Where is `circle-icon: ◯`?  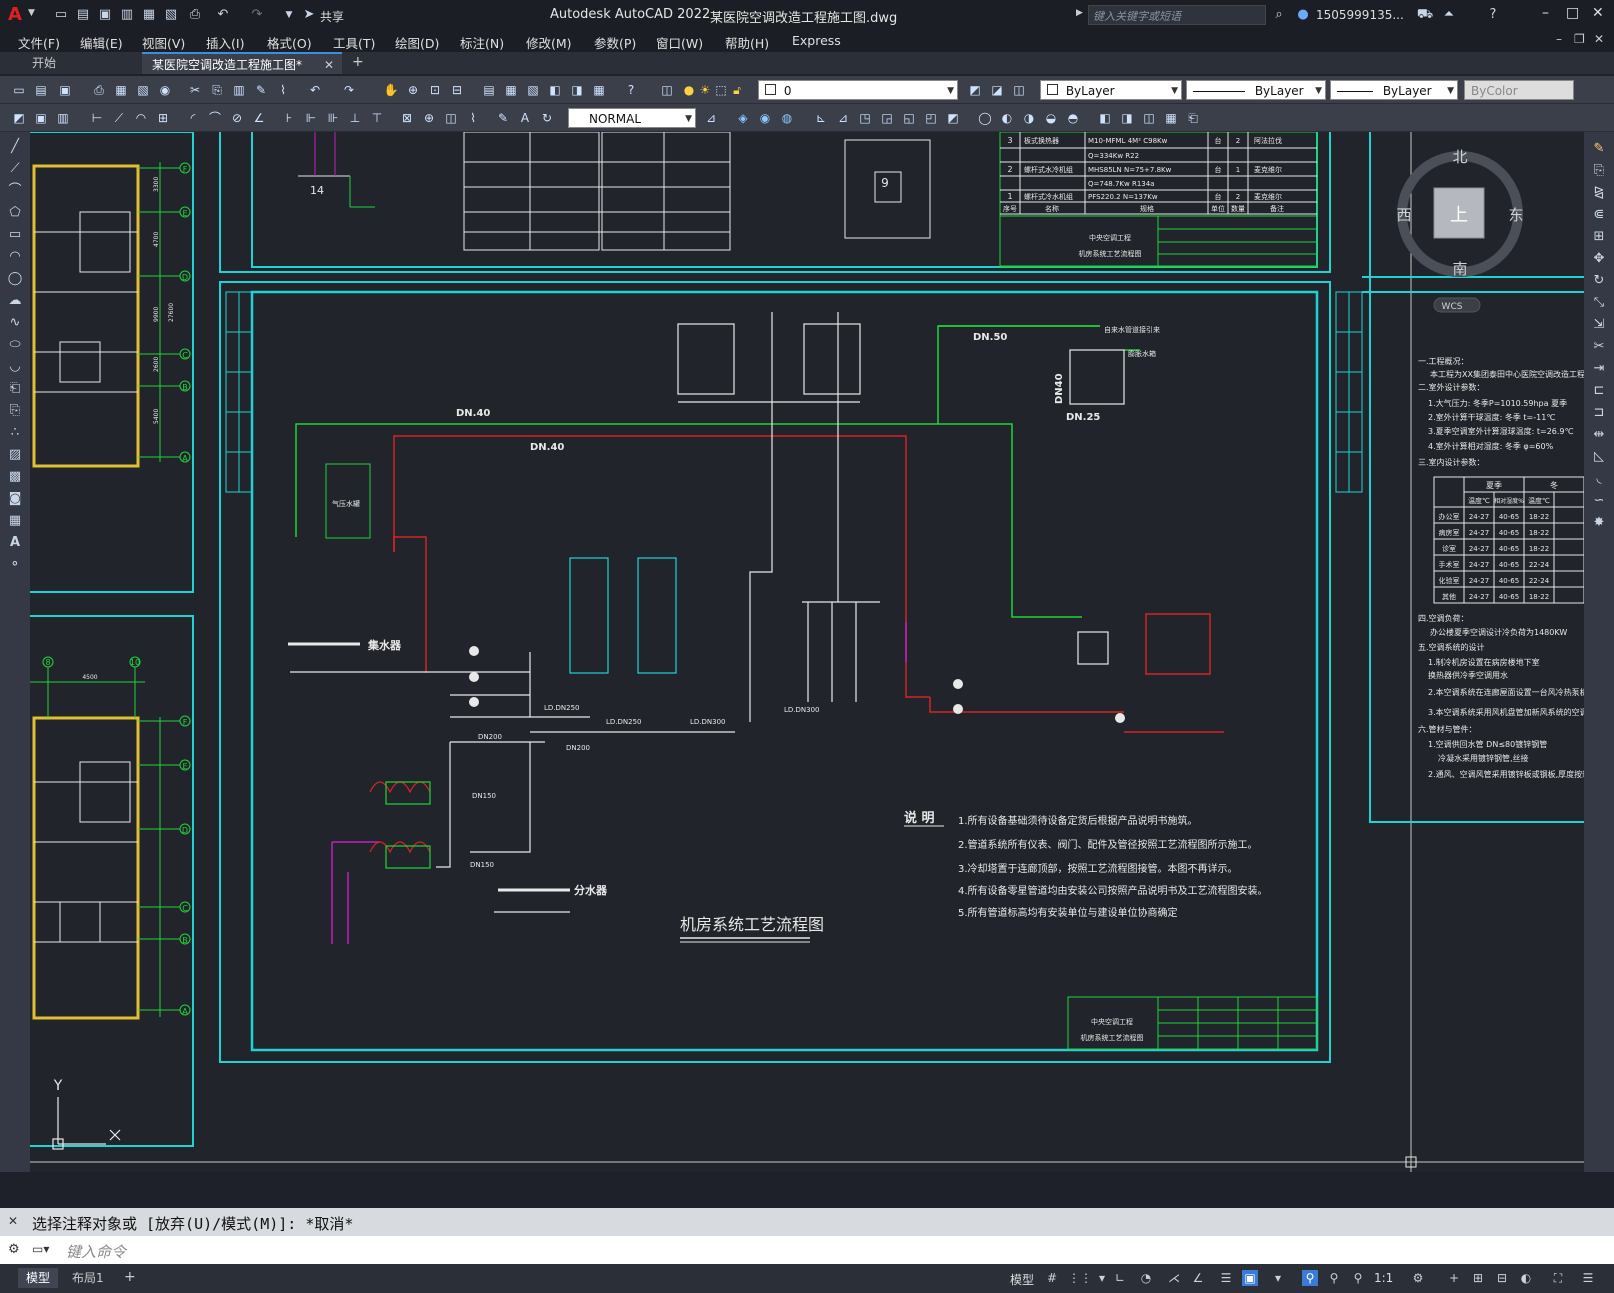 circle-icon: ◯ is located at coordinates (15, 279).